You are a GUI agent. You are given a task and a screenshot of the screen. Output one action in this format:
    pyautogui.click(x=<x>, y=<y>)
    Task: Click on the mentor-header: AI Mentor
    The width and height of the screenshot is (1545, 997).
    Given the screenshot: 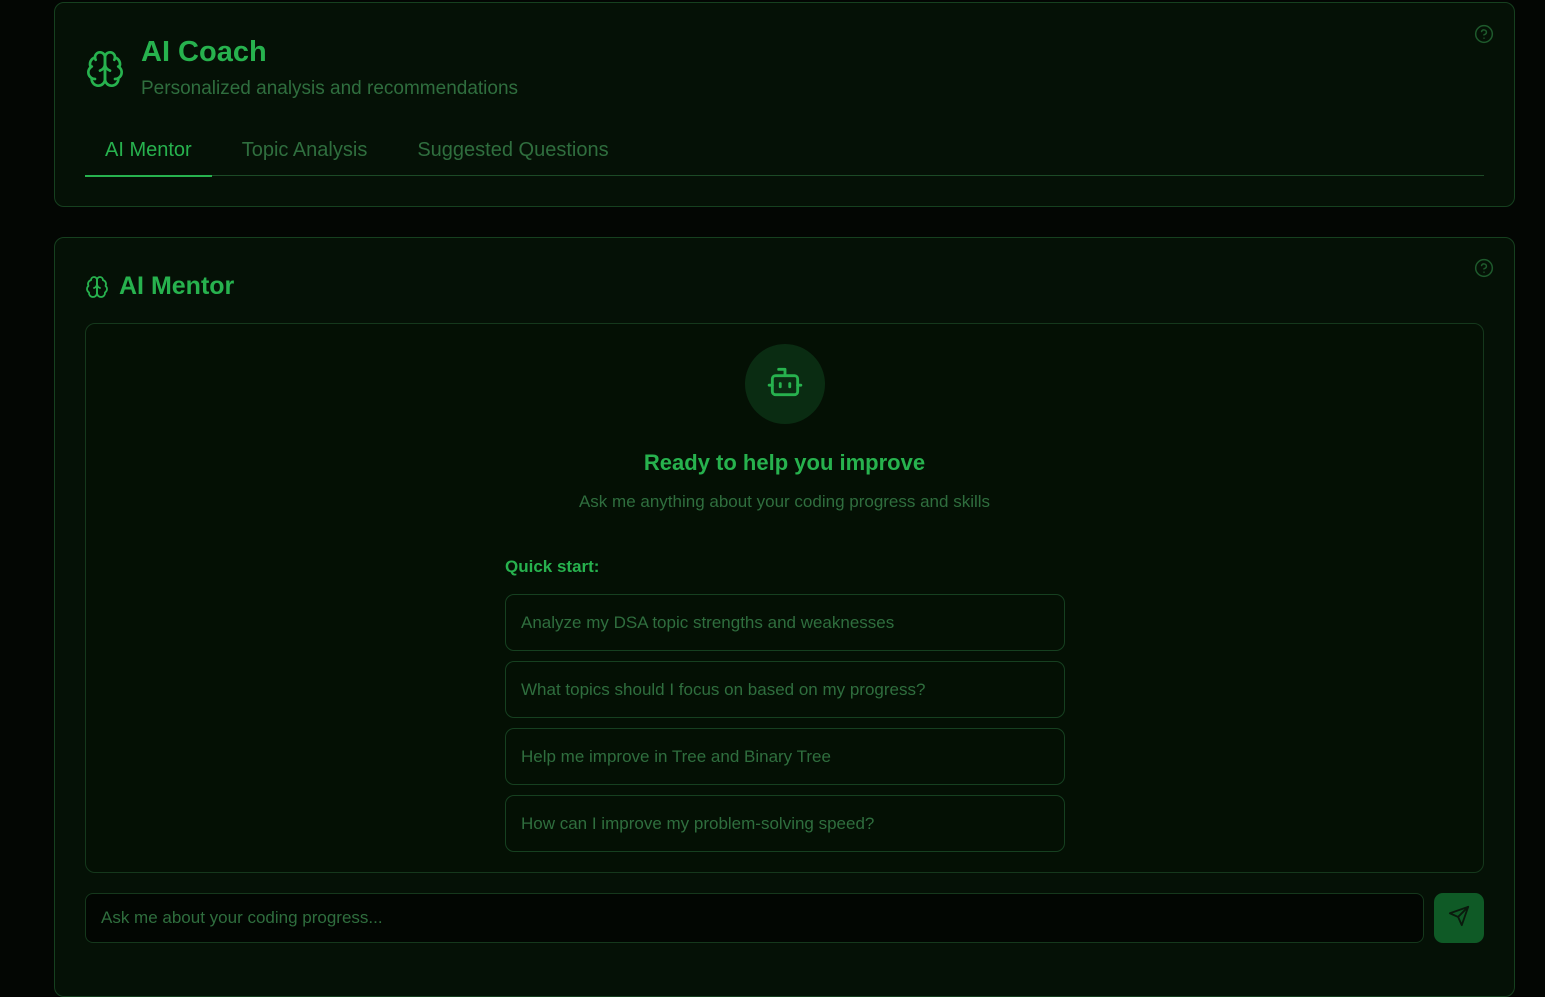 What is the action you would take?
    pyautogui.click(x=159, y=286)
    